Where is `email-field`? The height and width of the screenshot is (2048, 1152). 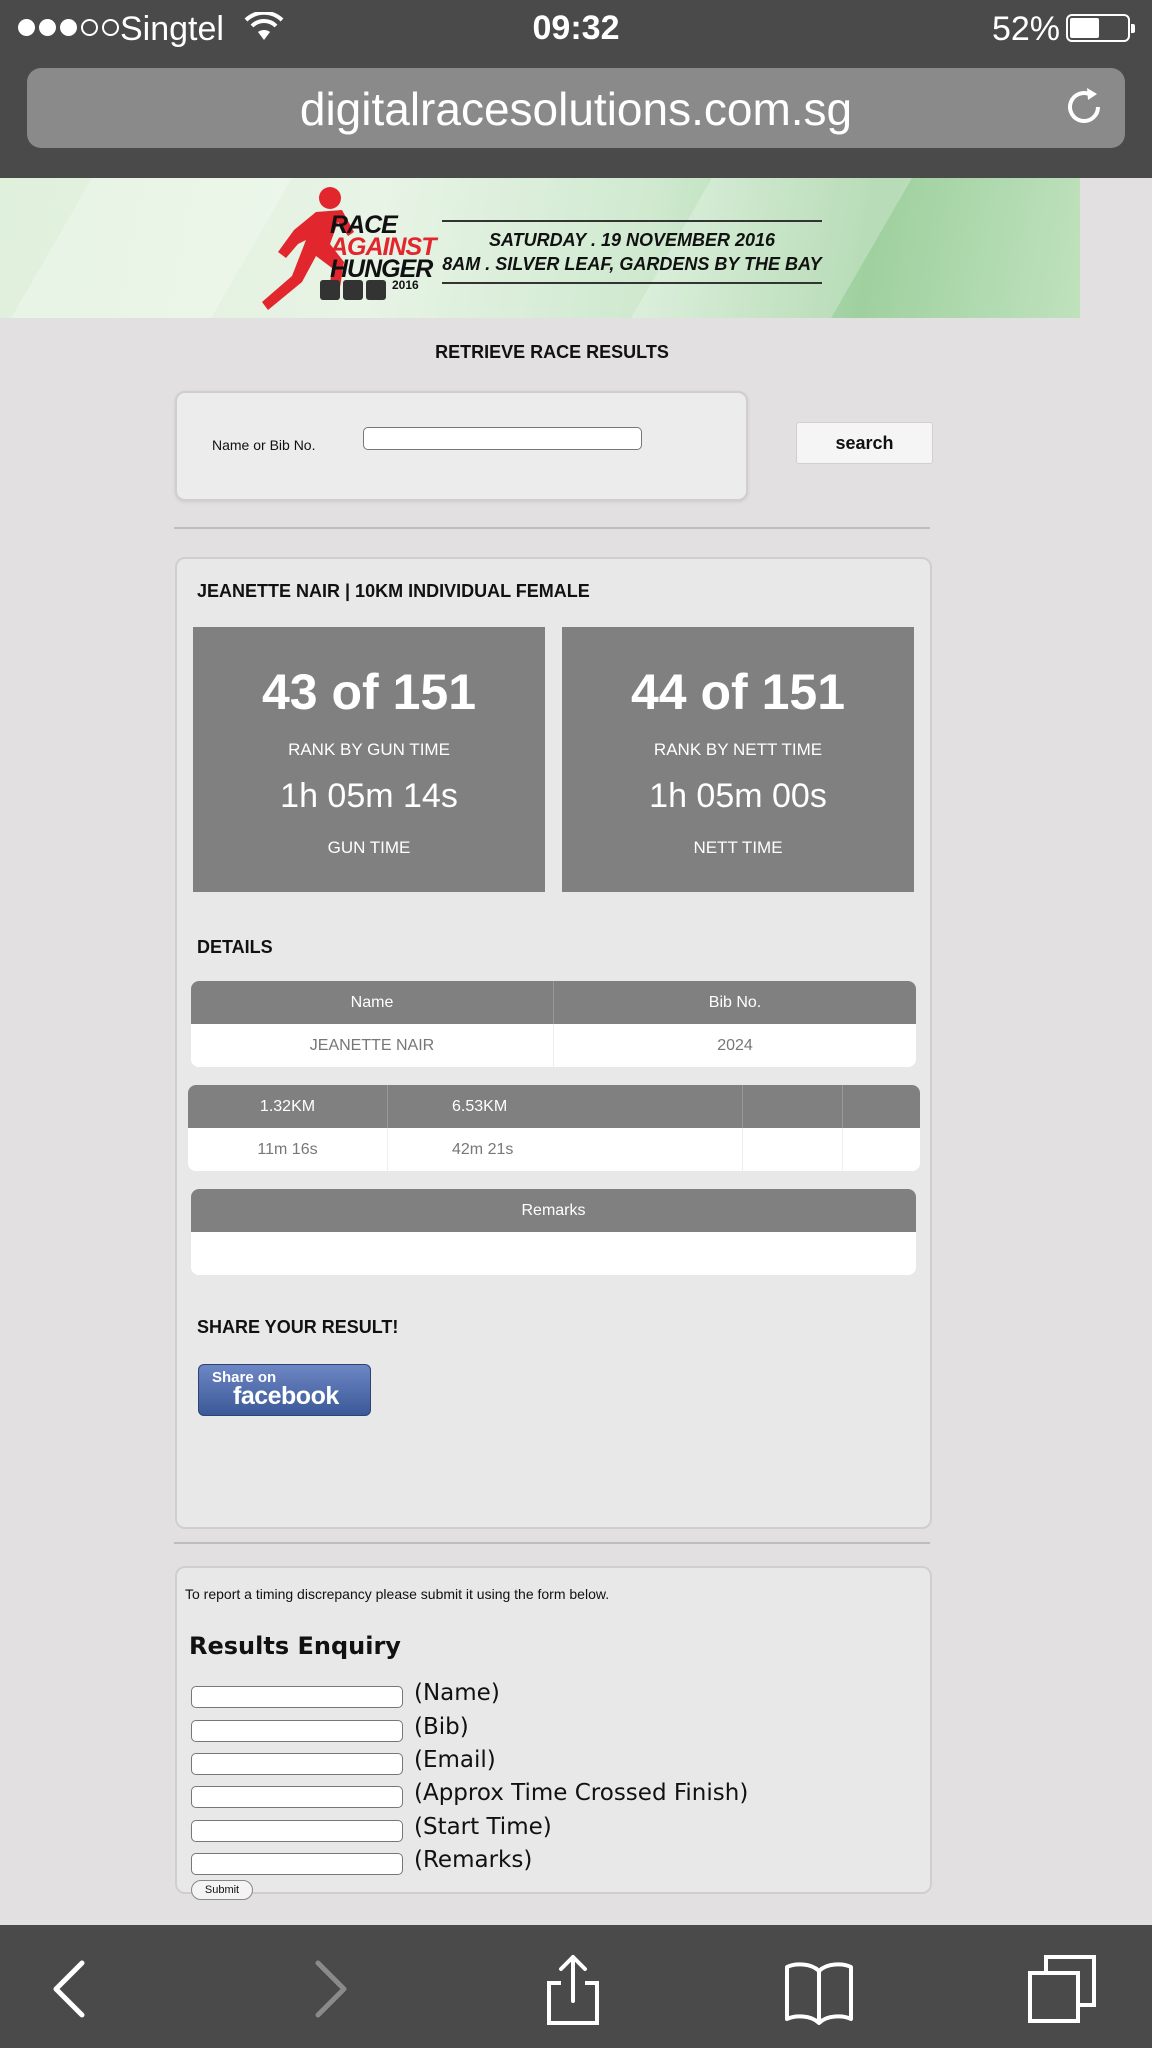
email-field is located at coordinates (297, 1764).